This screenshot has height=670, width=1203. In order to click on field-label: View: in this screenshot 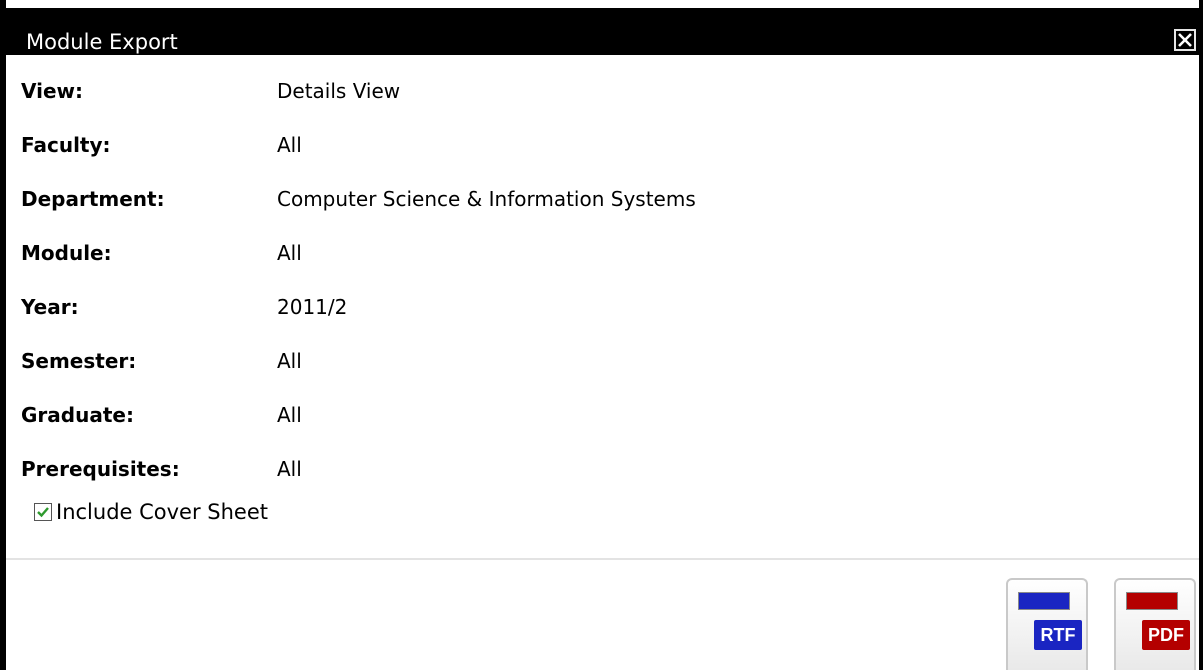, I will do `click(52, 91)`.